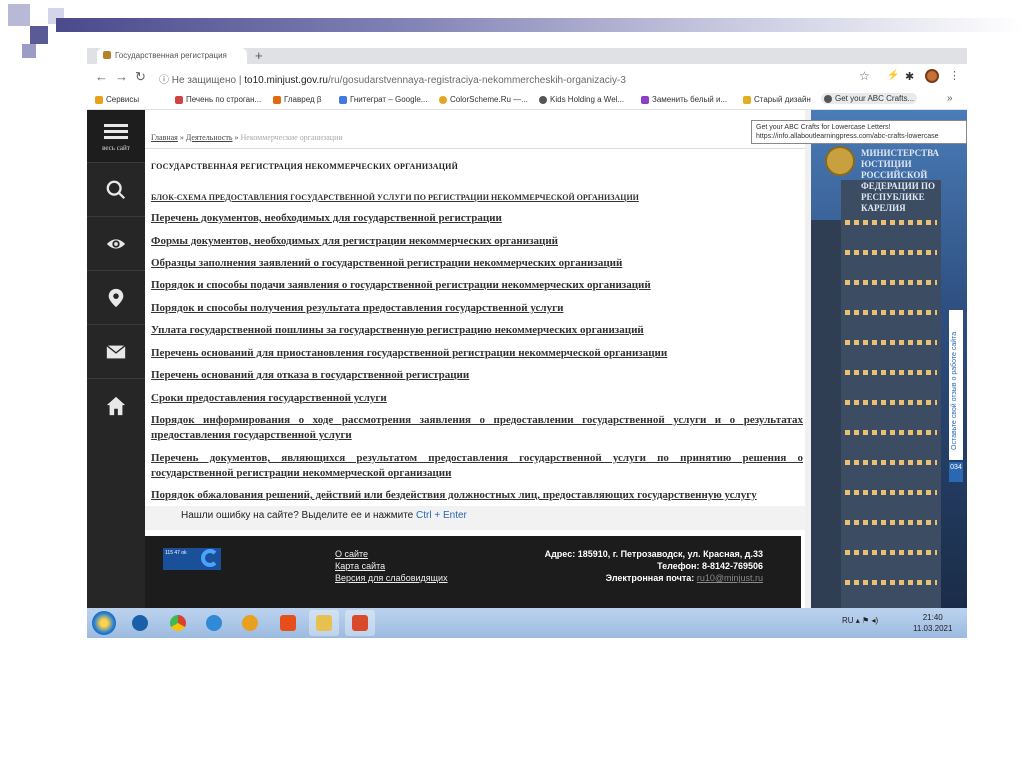 Image resolution: width=1024 pixels, height=767 pixels. What do you see at coordinates (29, 51) in the screenshot?
I see `slide-decor-square` at bounding box center [29, 51].